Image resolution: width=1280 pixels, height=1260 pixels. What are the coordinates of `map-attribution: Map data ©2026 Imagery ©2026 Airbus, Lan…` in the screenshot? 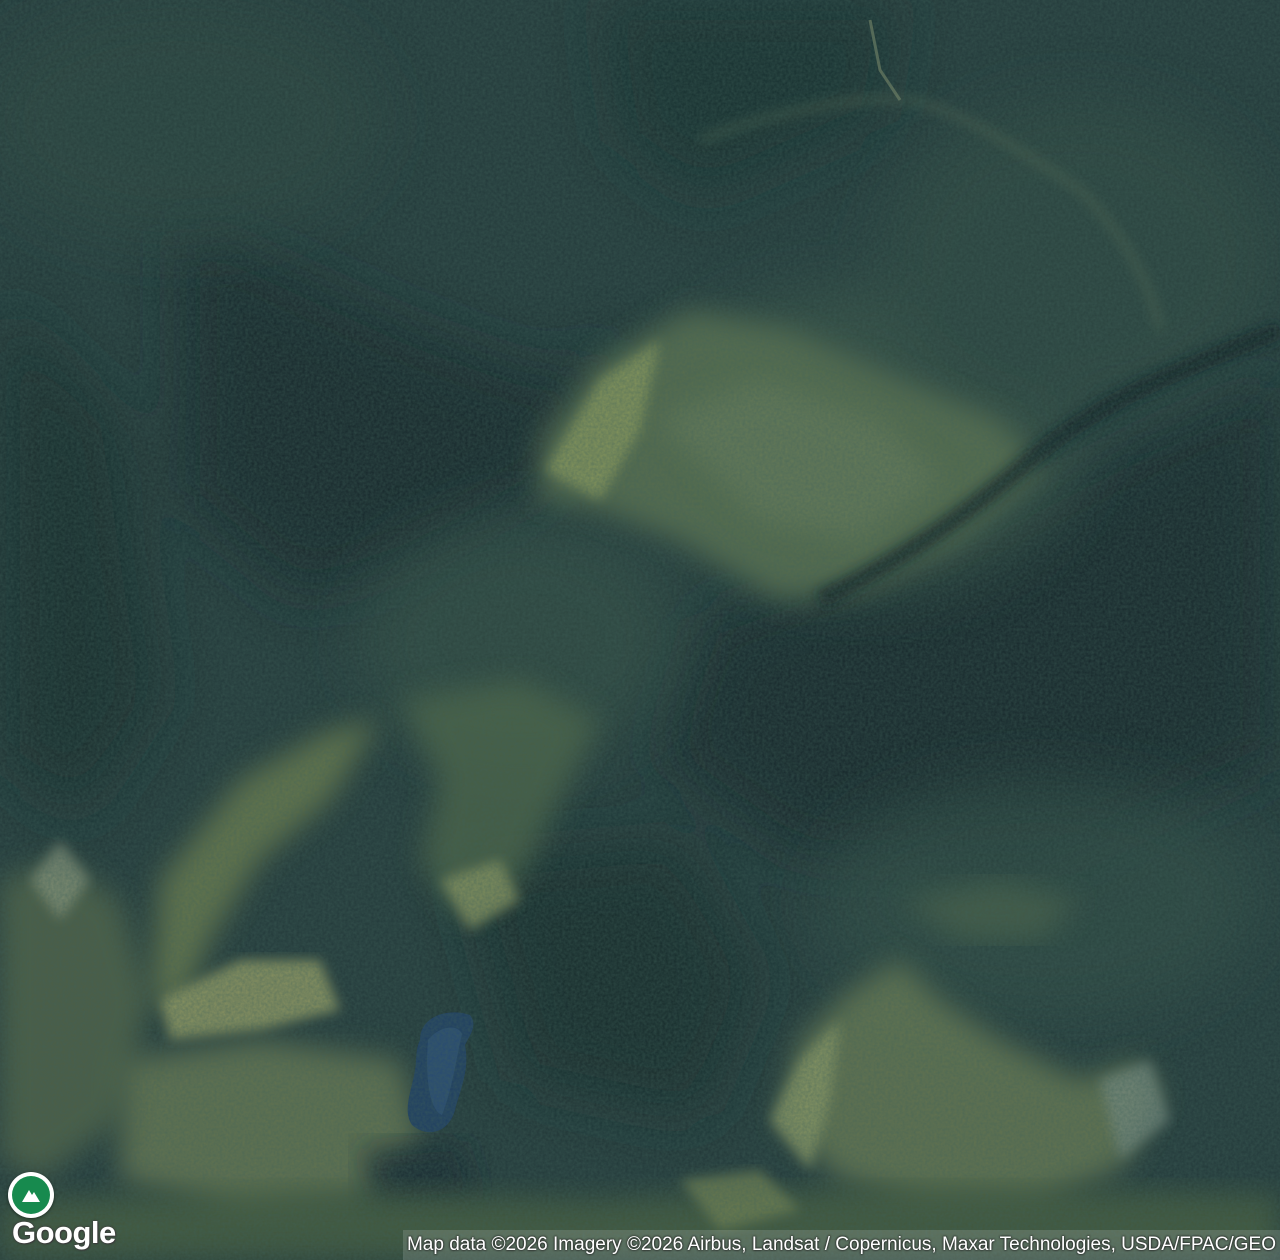 It's located at (841, 1245).